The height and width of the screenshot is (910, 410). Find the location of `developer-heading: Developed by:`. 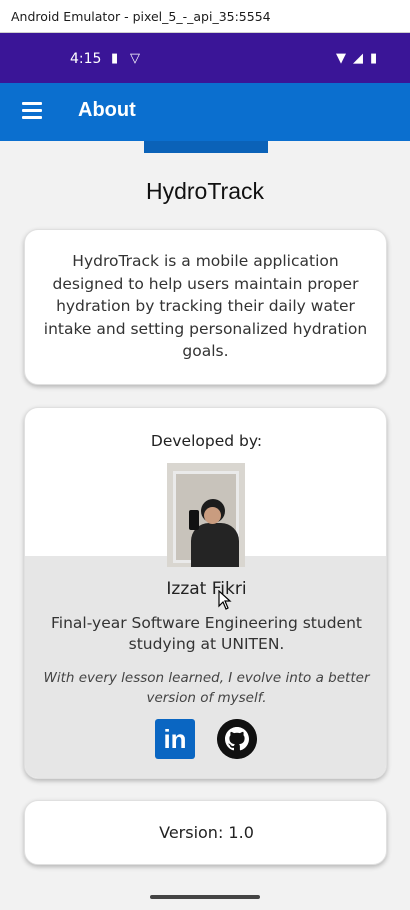

developer-heading: Developed by: is located at coordinates (206, 441).